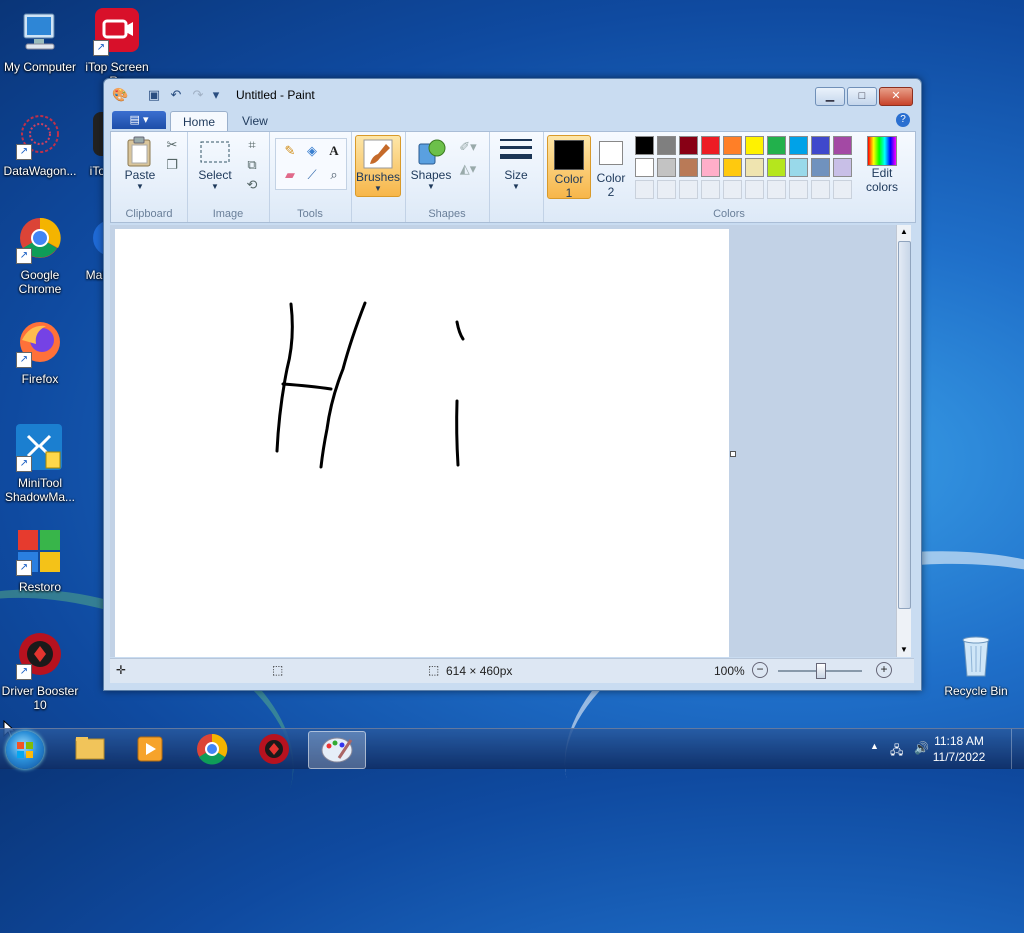  Describe the element at coordinates (290, 151) in the screenshot. I see `pencil-icon: ✎` at that location.